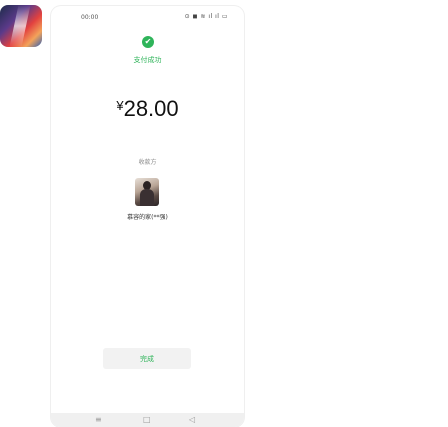 This screenshot has width=448, height=427. I want to click on payee-name: 慕容的家(**强), so click(147, 217).